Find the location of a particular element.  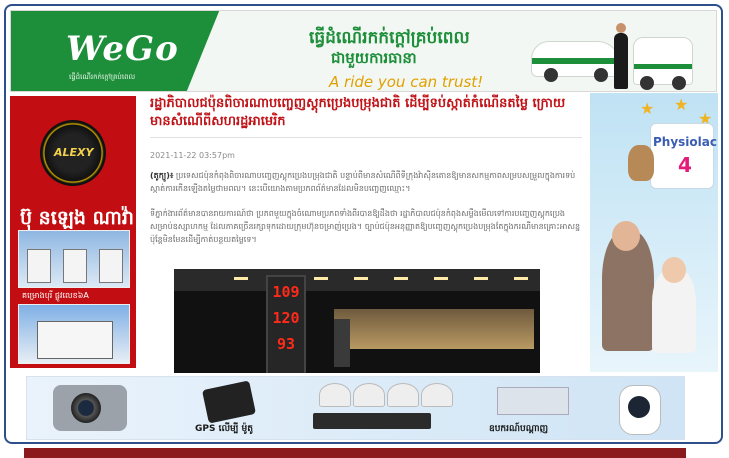

driver-image is located at coordinates (621, 56).